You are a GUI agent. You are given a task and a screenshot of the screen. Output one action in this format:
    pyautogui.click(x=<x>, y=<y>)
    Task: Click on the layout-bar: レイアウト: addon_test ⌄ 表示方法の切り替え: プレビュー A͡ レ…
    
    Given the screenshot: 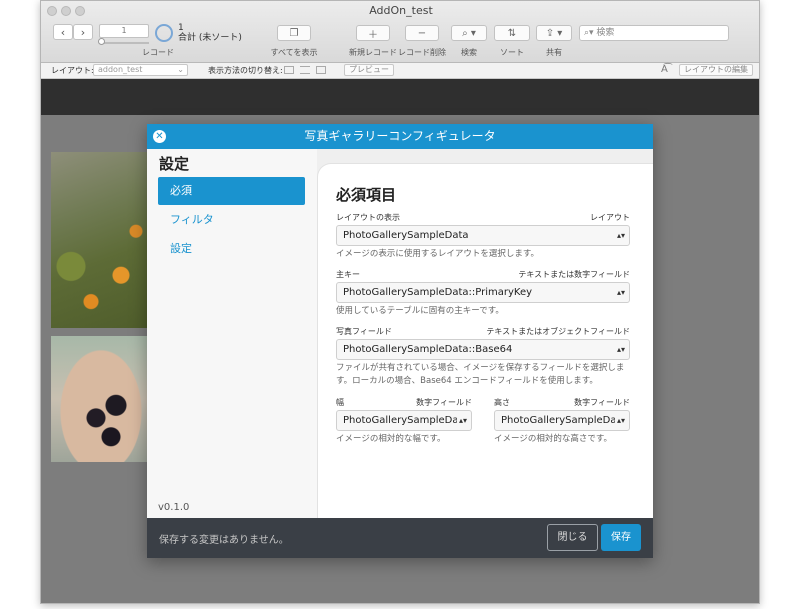 What is the action you would take?
    pyautogui.click(x=400, y=71)
    